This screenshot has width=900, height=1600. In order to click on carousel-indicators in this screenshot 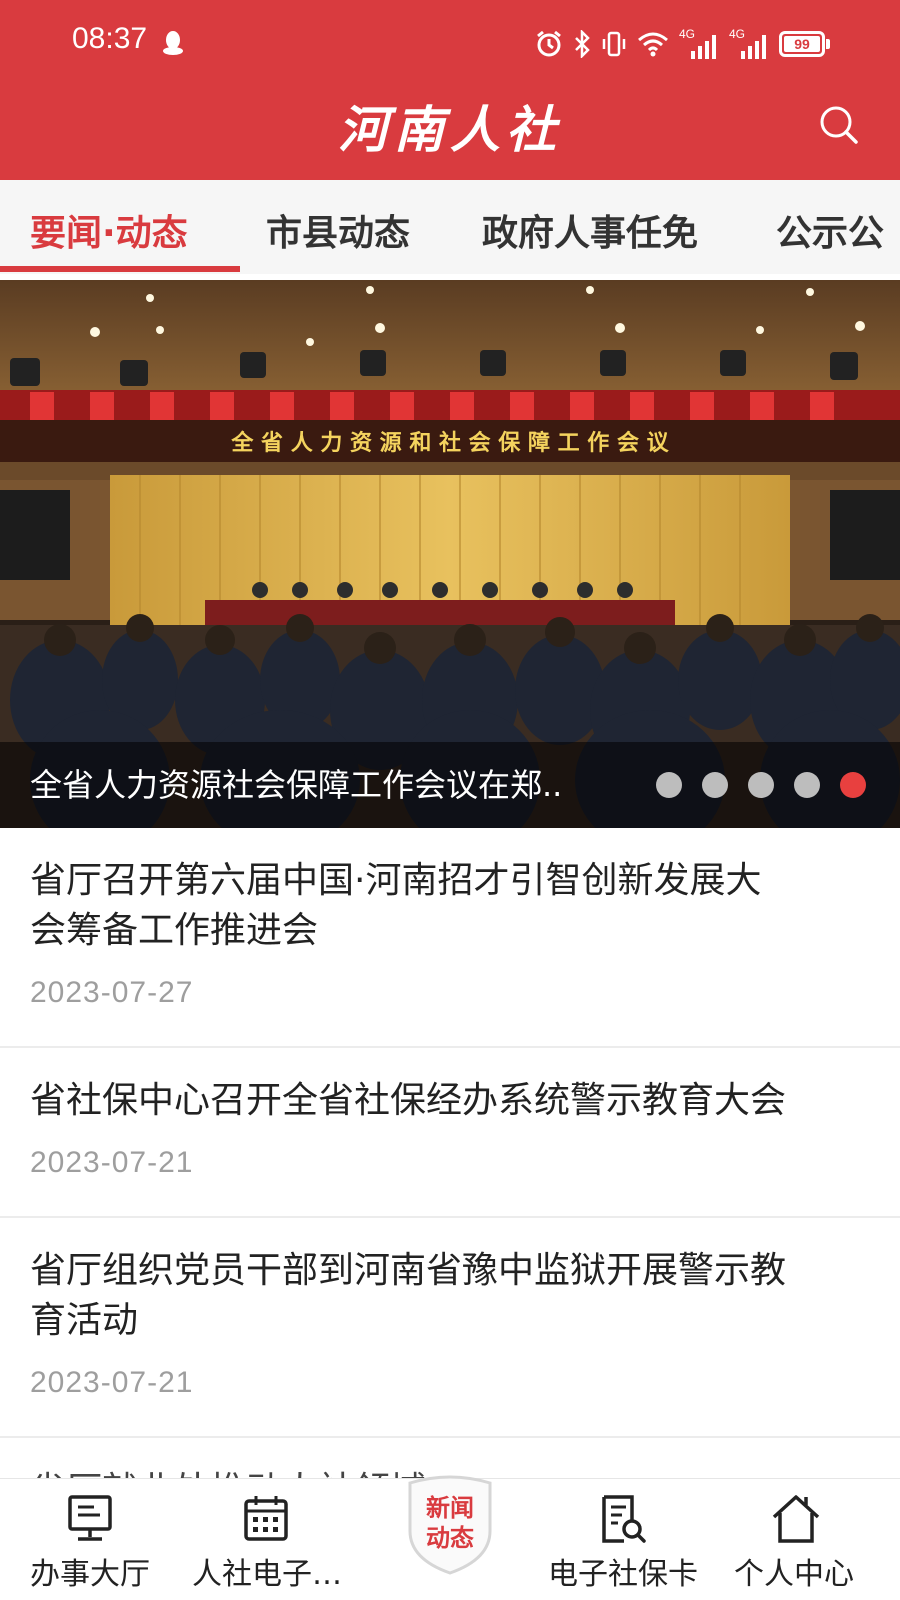, I will do `click(761, 785)`.